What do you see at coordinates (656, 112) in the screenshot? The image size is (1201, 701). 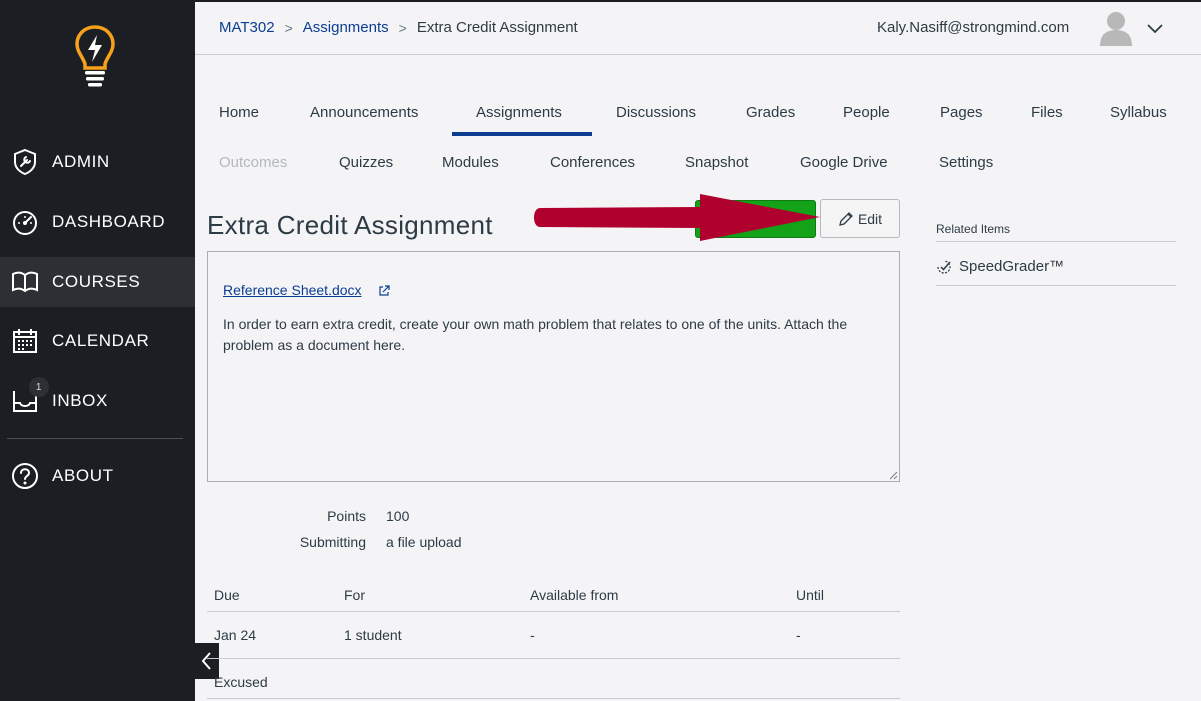 I see `tab-discussions: Discussions` at bounding box center [656, 112].